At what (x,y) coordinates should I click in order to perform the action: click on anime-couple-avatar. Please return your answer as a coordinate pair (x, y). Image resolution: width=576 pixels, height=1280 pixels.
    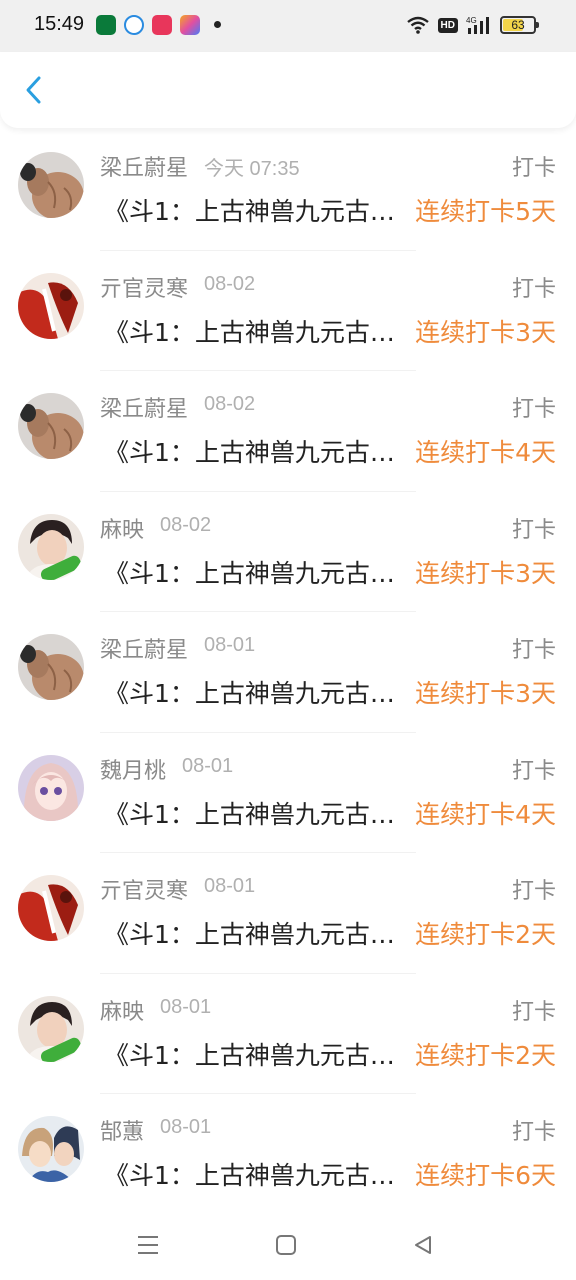
    Looking at the image, I should click on (51, 1149).